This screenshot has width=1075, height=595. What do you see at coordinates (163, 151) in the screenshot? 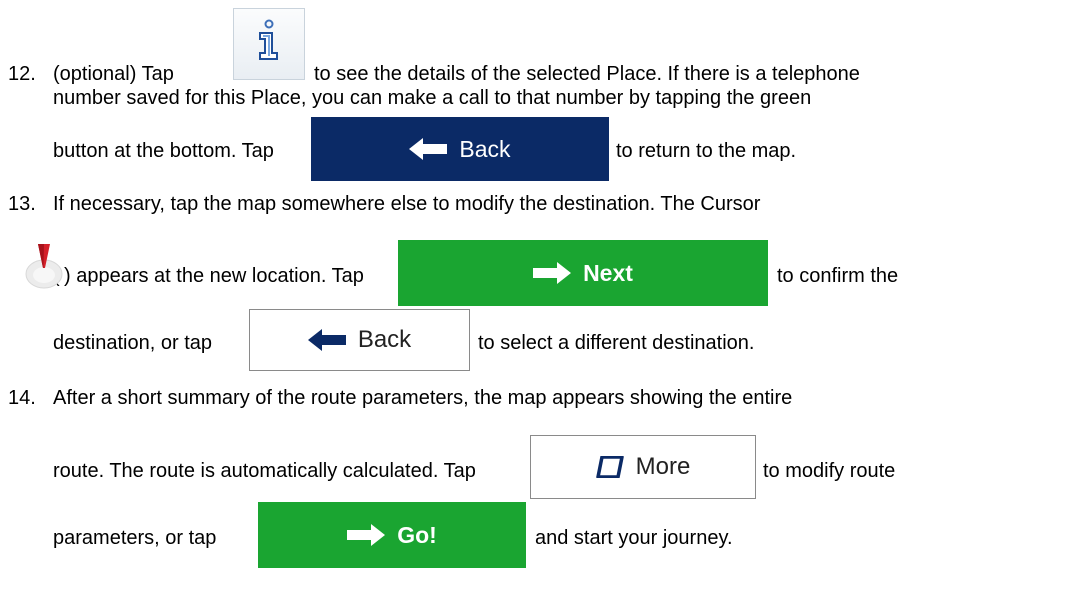
I see `step-text: button at the bottom. Tap` at bounding box center [163, 151].